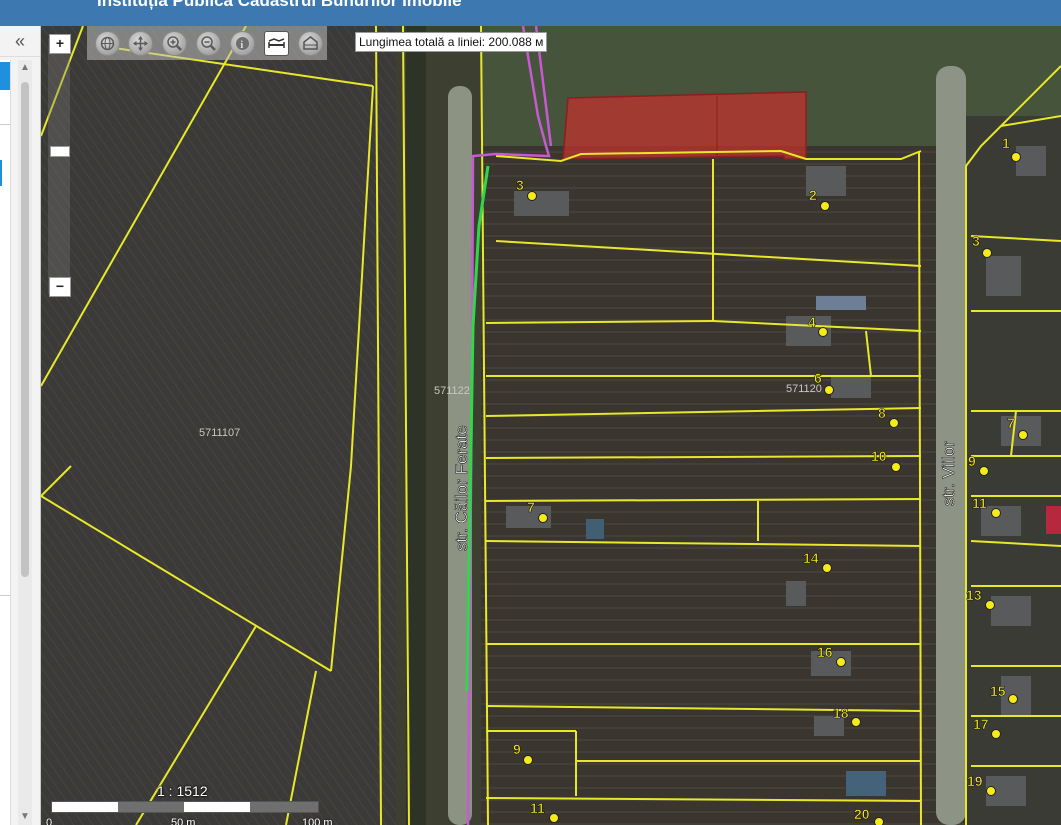 This screenshot has width=1061, height=825. I want to click on house-number: 18, so click(841, 713).